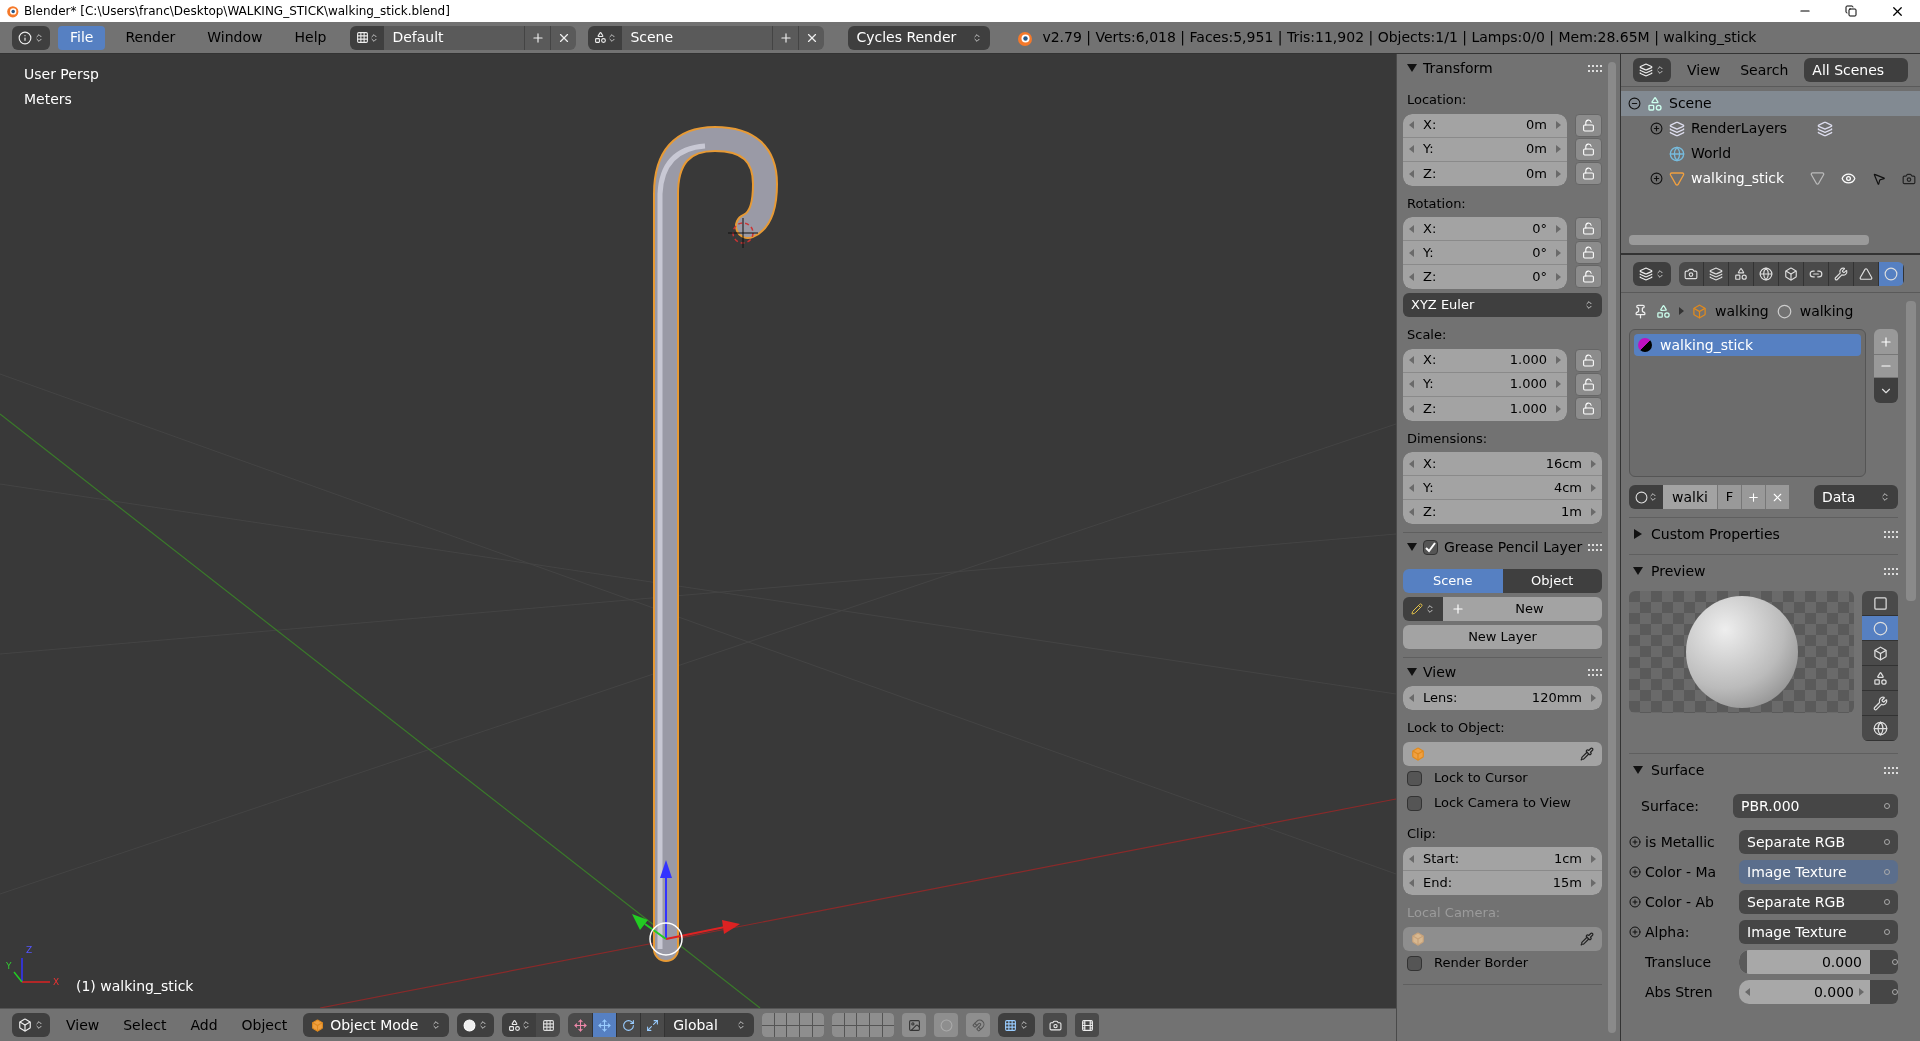 This screenshot has width=1920, height=1041. Describe the element at coordinates (604, 1025) in the screenshot. I see `manipulator-mode-button` at that location.